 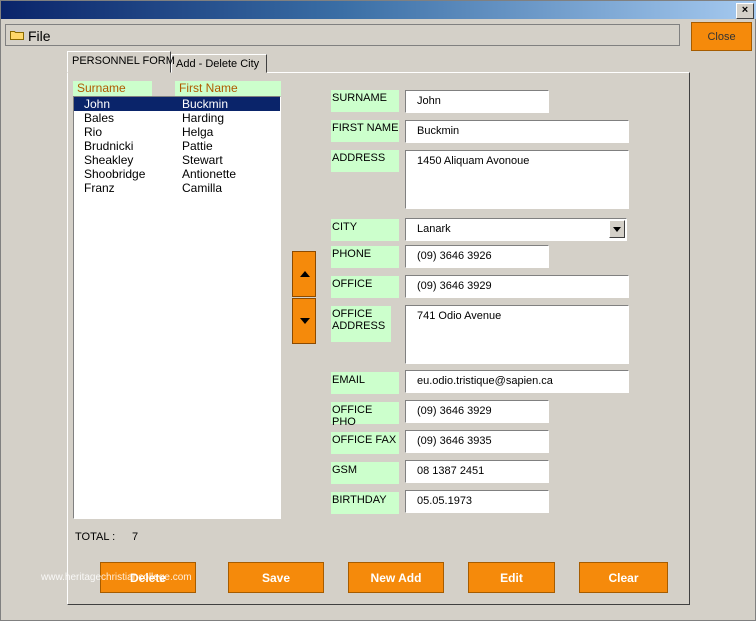 I want to click on city-dropdown-button, so click(x=617, y=229).